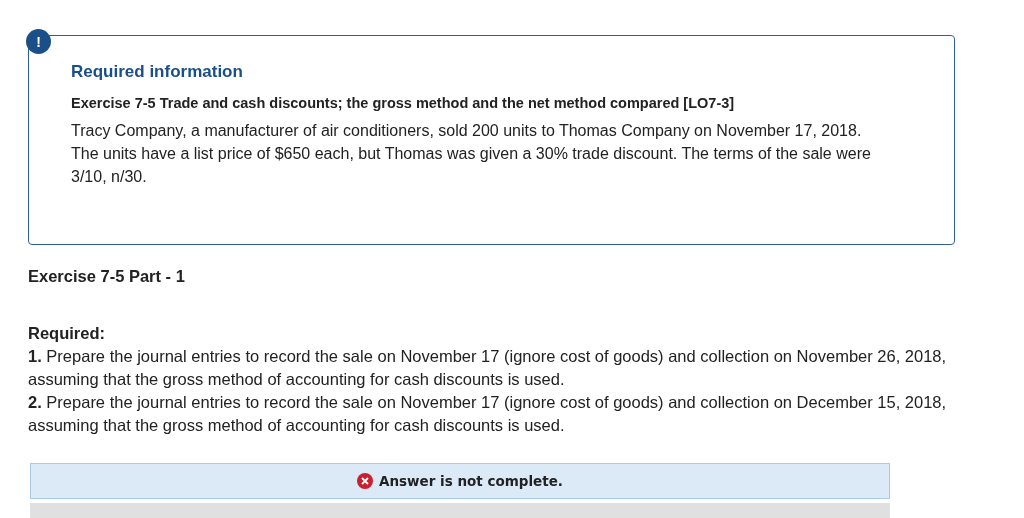 The image size is (1024, 518). What do you see at coordinates (107, 276) in the screenshot?
I see `part-title: Exercise 7-5 Part - 1` at bounding box center [107, 276].